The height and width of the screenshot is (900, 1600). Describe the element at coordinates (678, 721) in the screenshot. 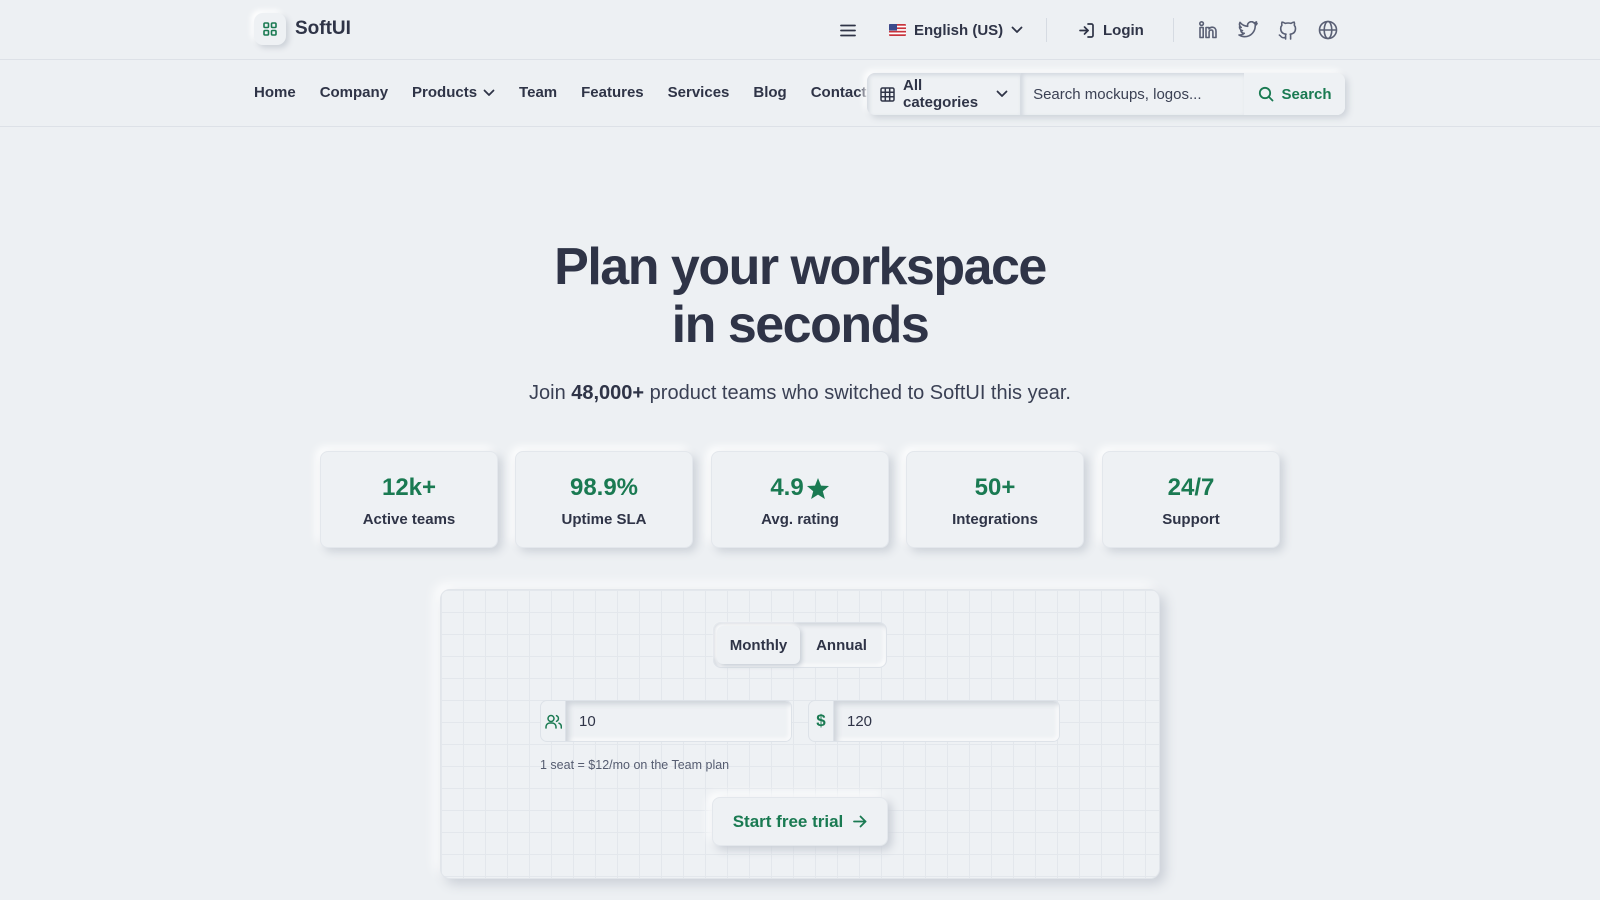

I see `seats-input` at that location.